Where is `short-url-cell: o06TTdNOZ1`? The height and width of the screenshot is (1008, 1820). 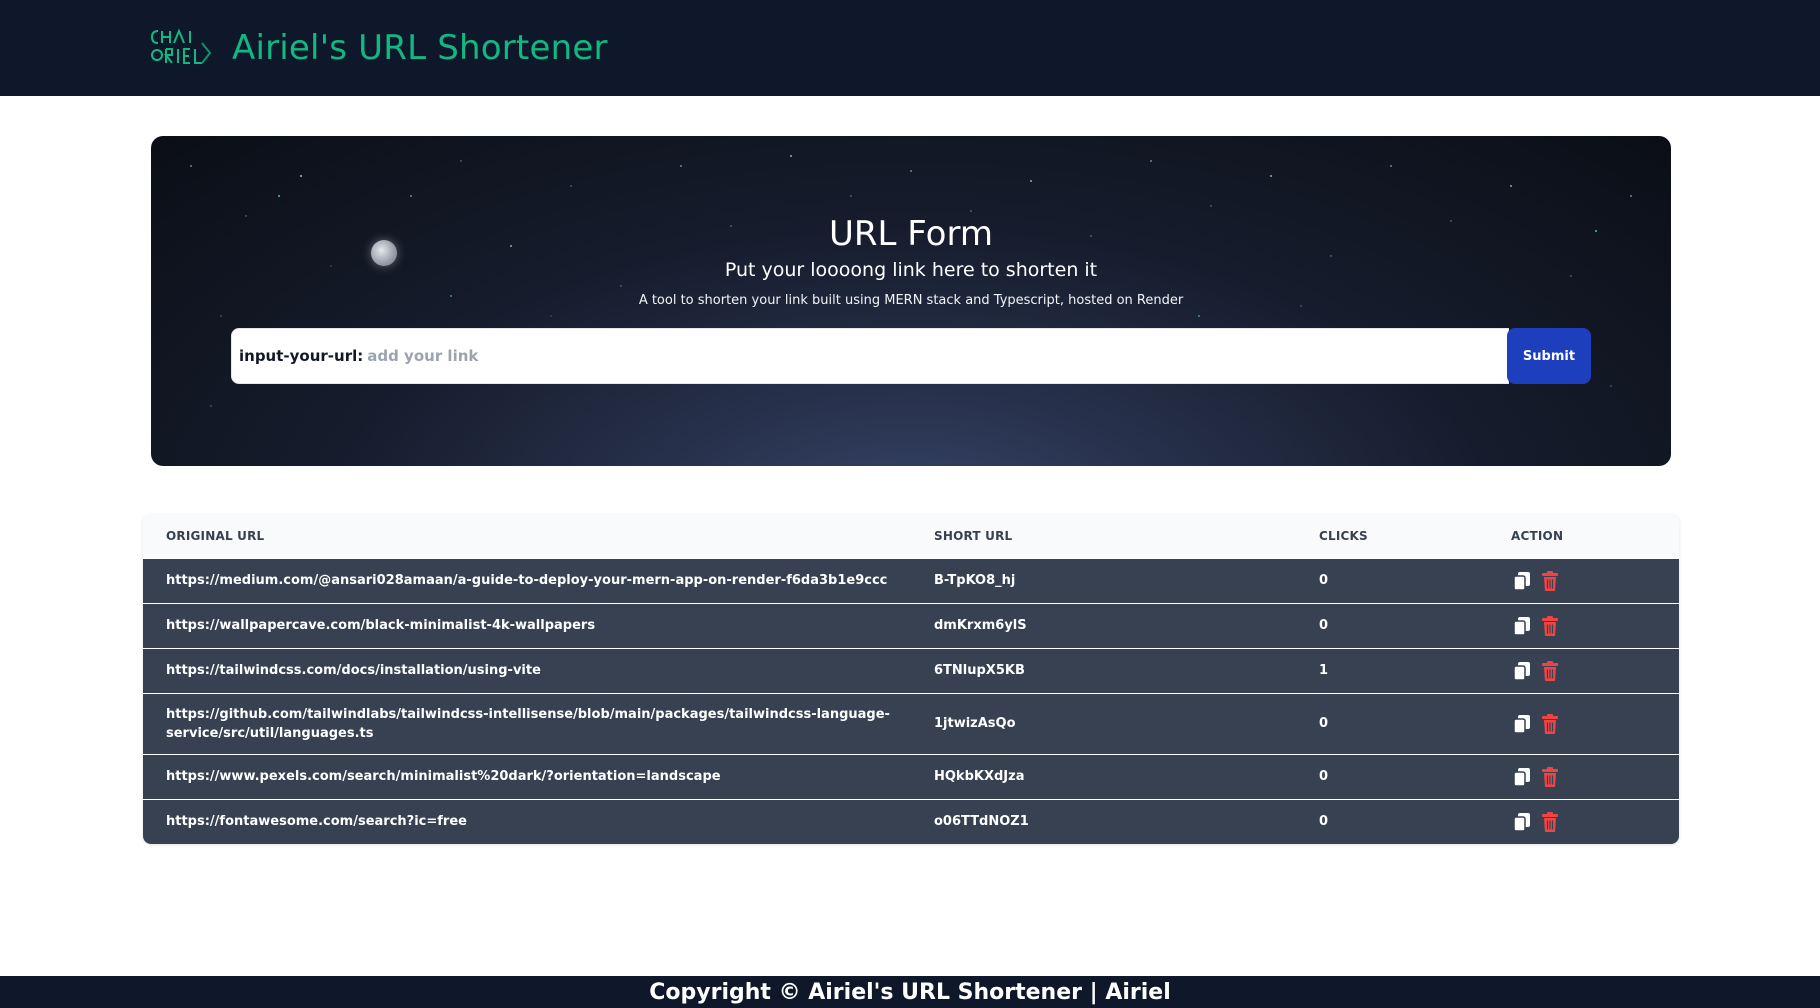
short-url-cell: o06TTdNOZ1 is located at coordinates (1103, 821).